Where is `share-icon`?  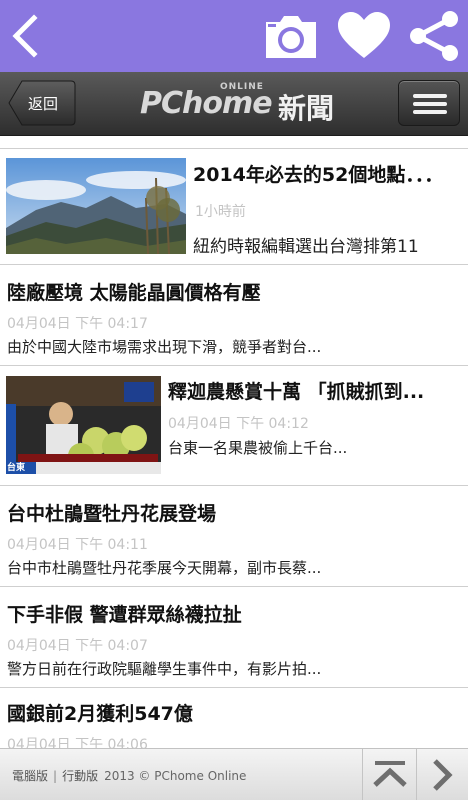 share-icon is located at coordinates (434, 36).